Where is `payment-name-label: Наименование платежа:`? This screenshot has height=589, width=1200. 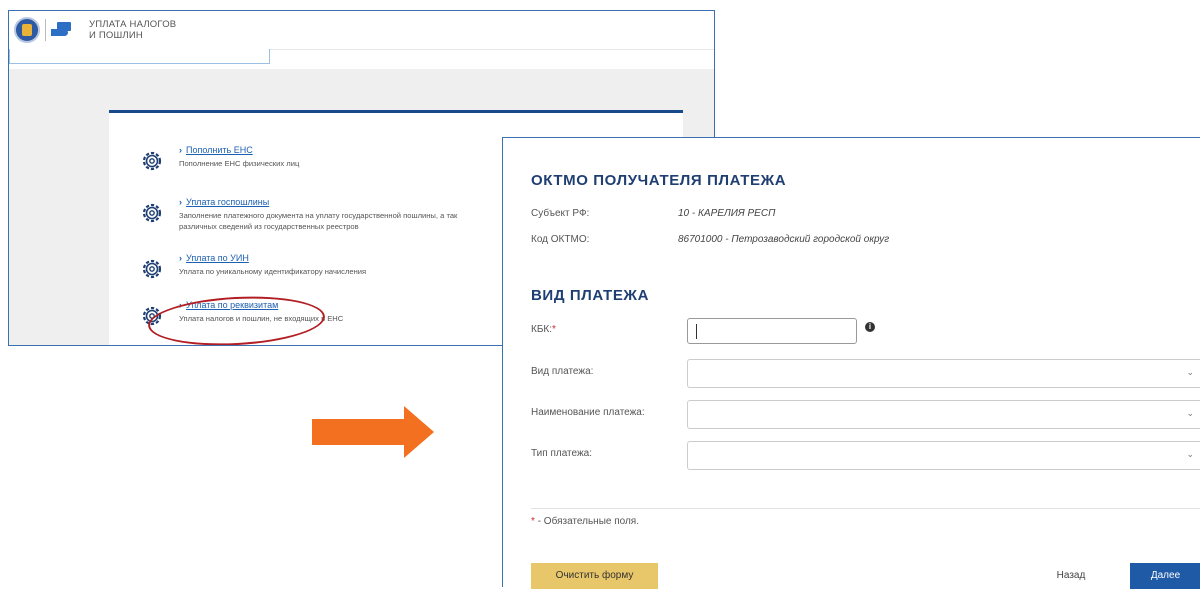 payment-name-label: Наименование платежа: is located at coordinates (588, 412).